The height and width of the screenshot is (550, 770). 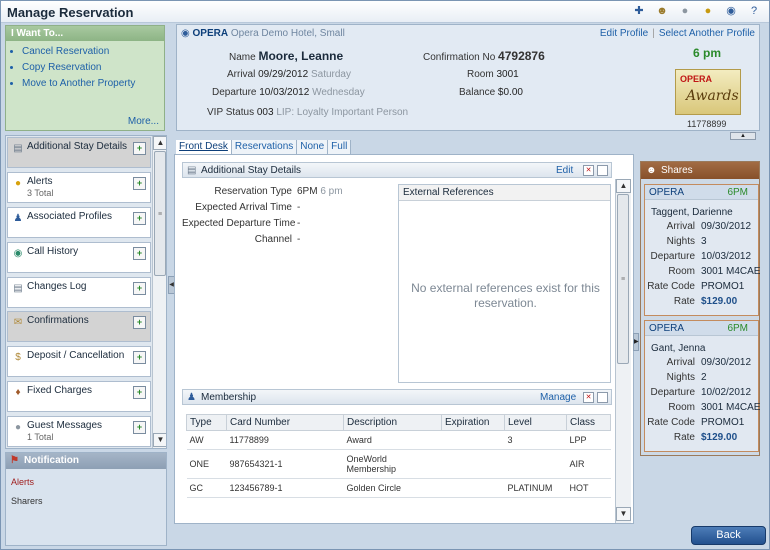 I want to click on notification-alerts: Alerts, so click(x=22, y=482).